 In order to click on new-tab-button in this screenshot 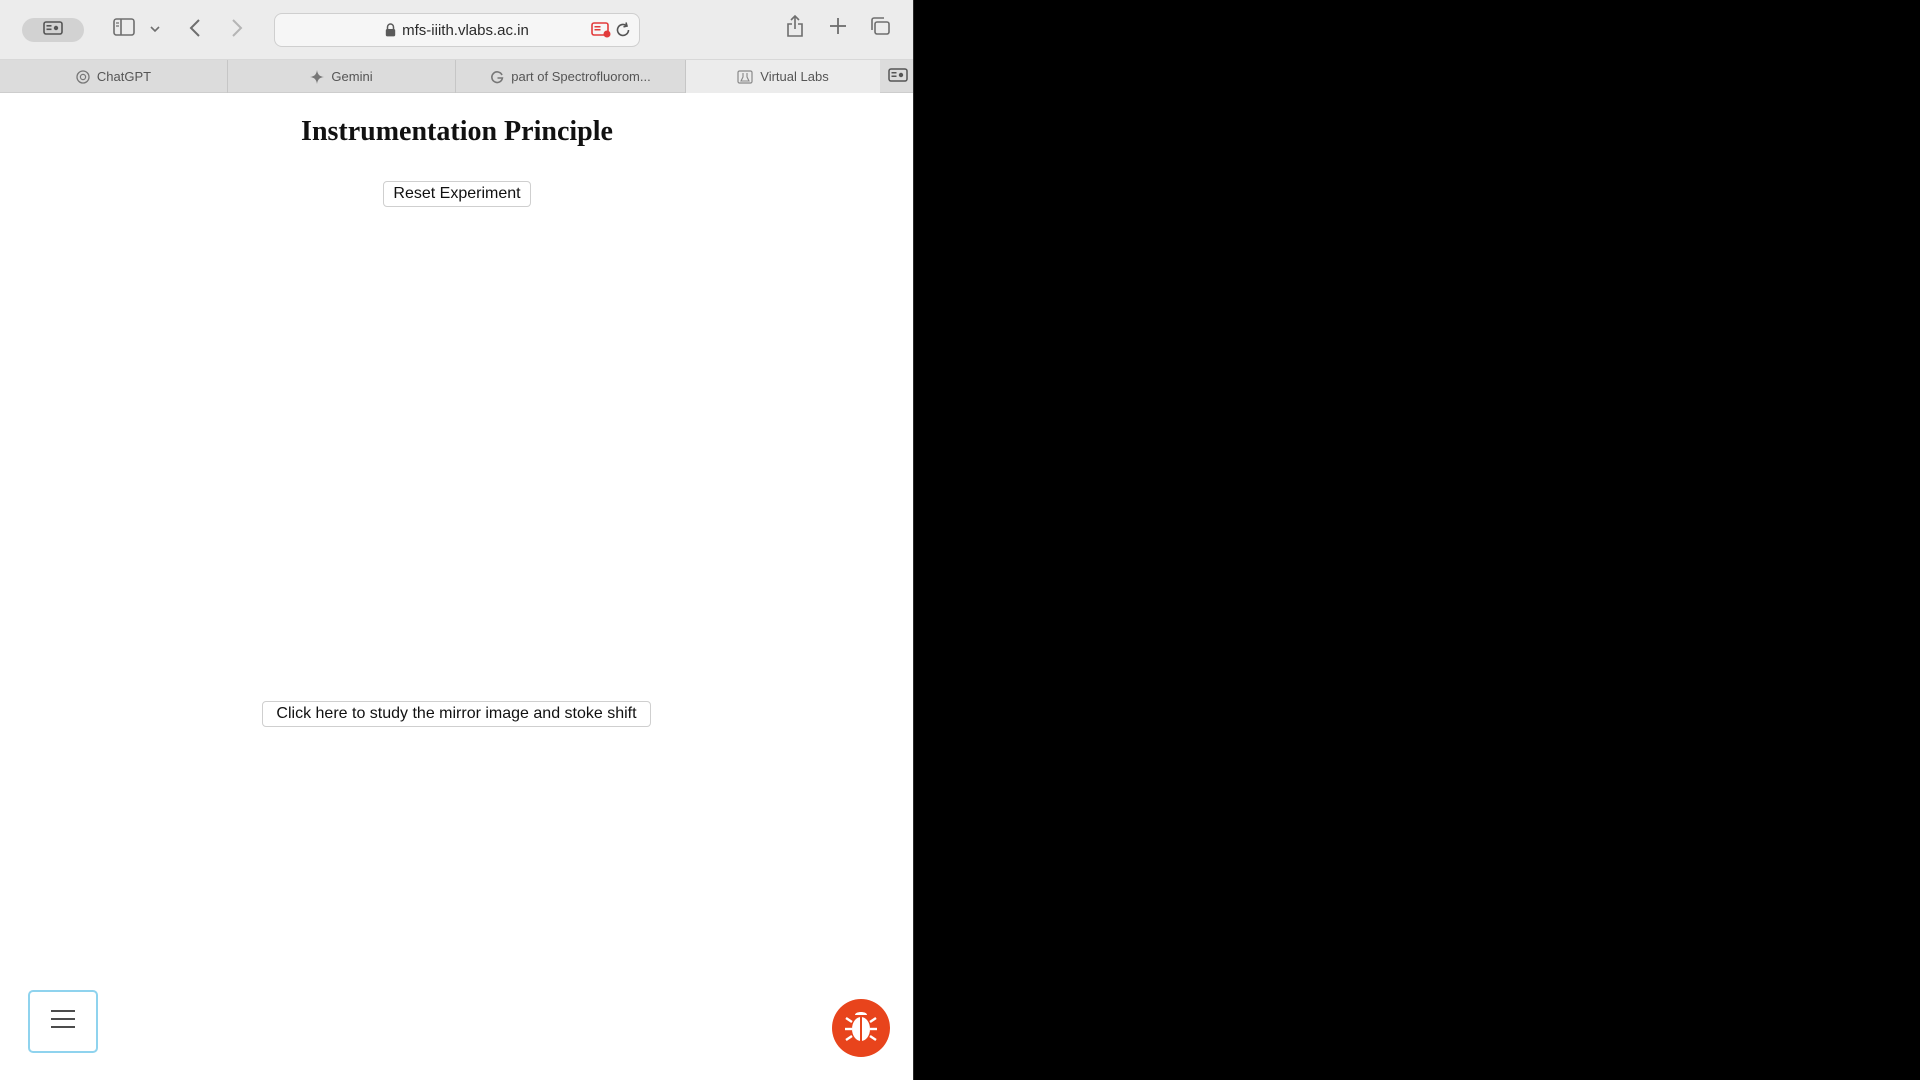, I will do `click(838, 28)`.